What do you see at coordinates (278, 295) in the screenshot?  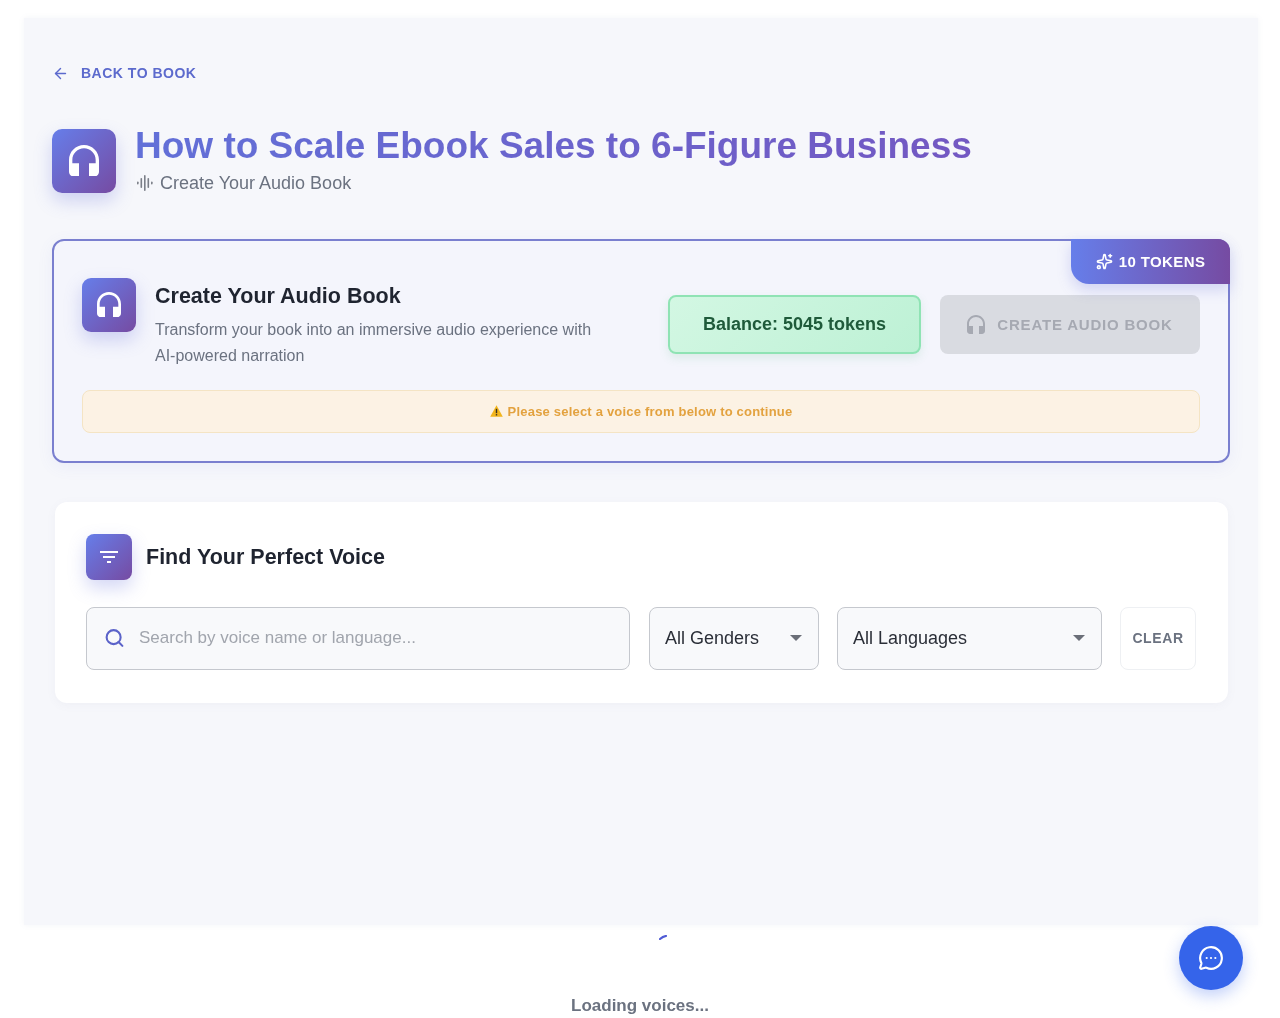 I see `card-title: Create Your Audio Book` at bounding box center [278, 295].